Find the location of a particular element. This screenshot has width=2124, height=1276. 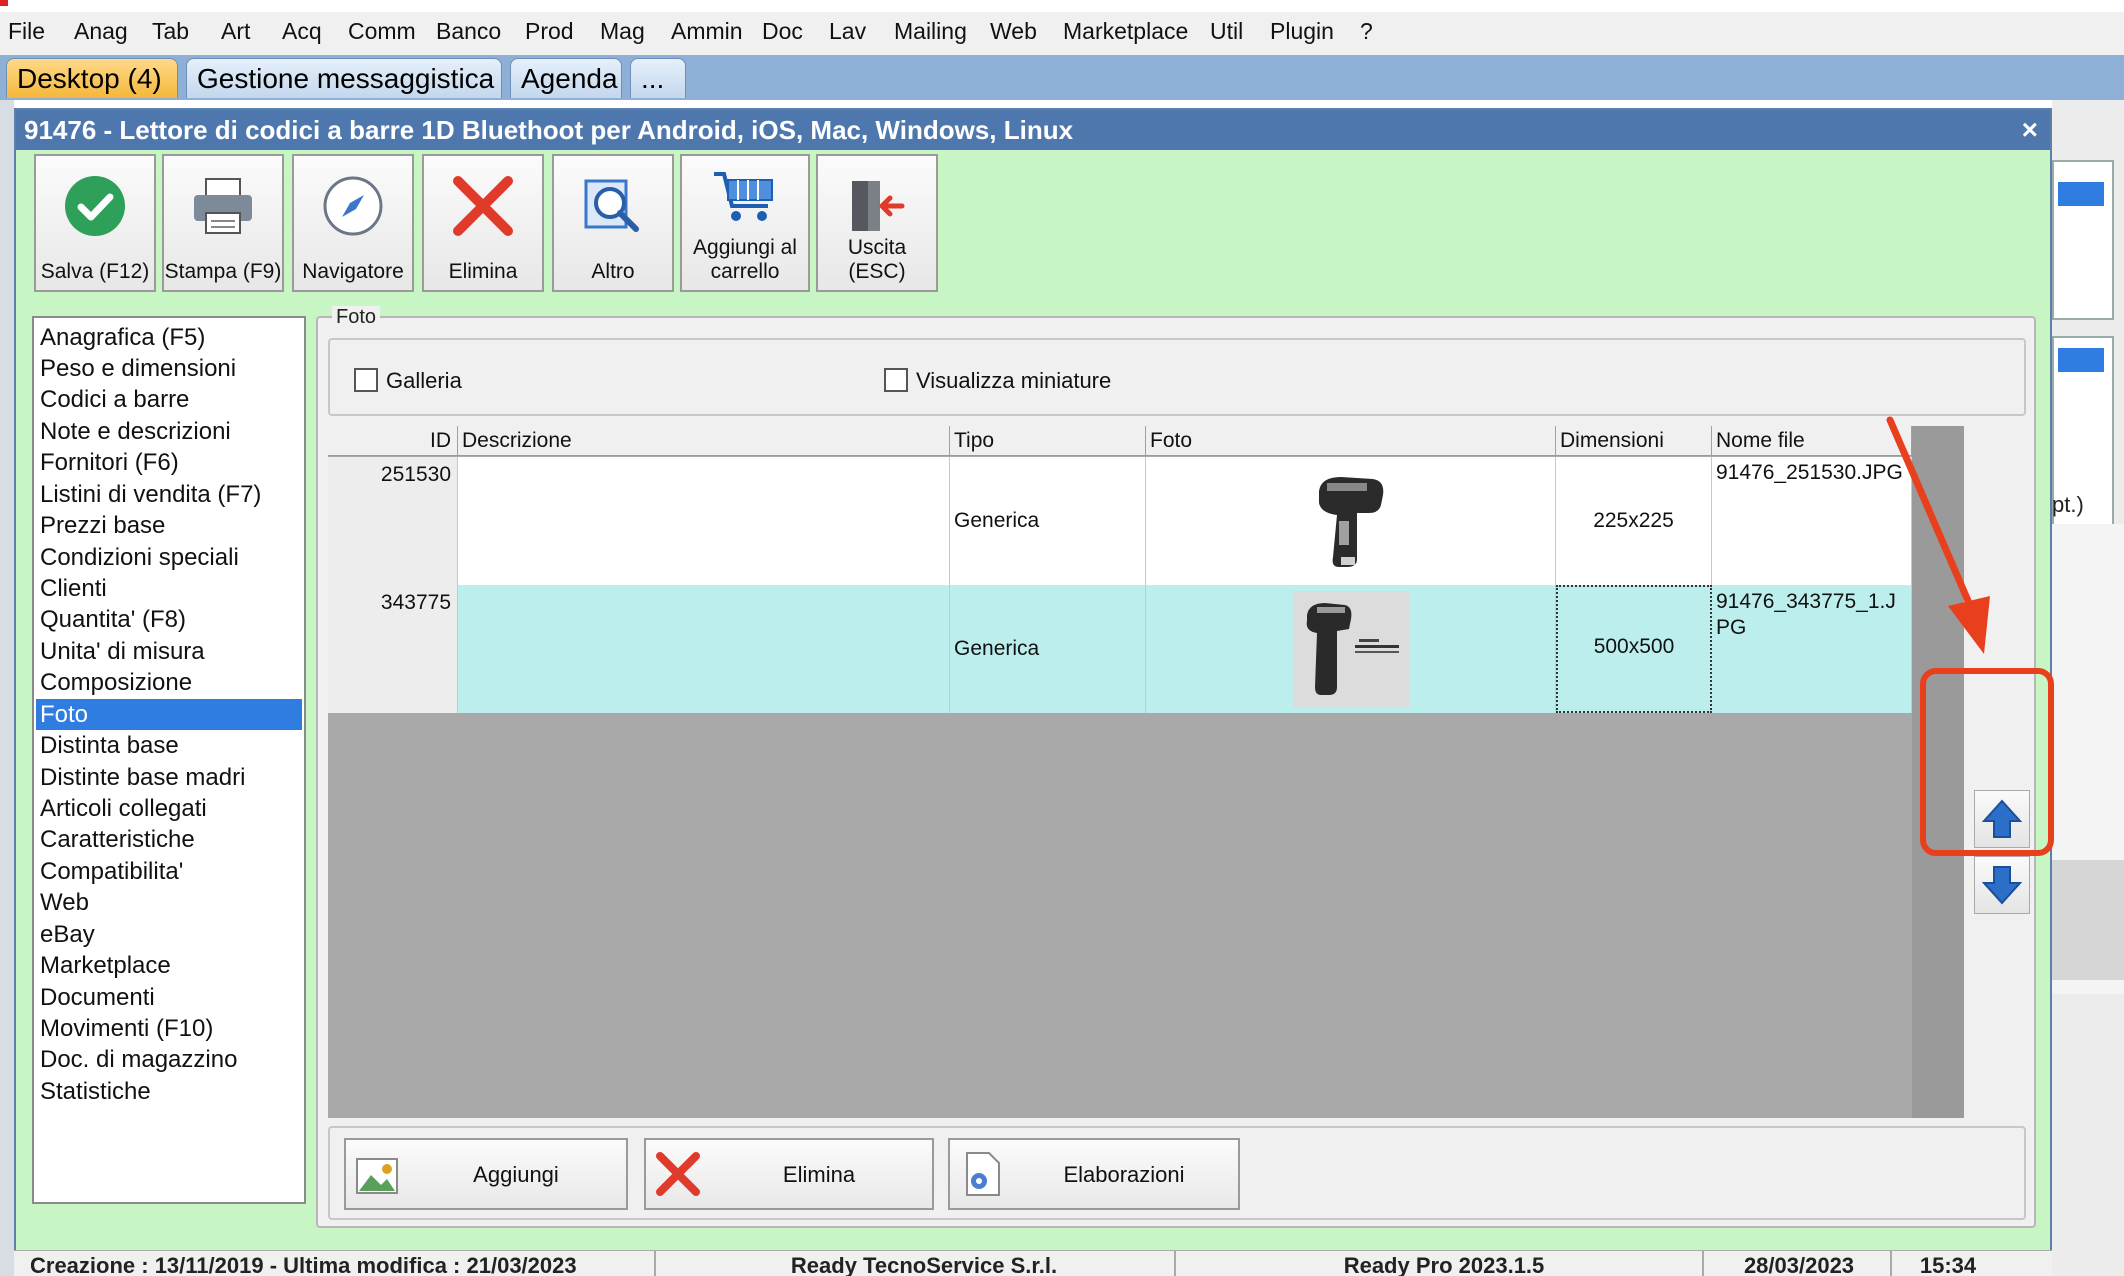

row-dimensioni: 500x500 is located at coordinates (1634, 649).